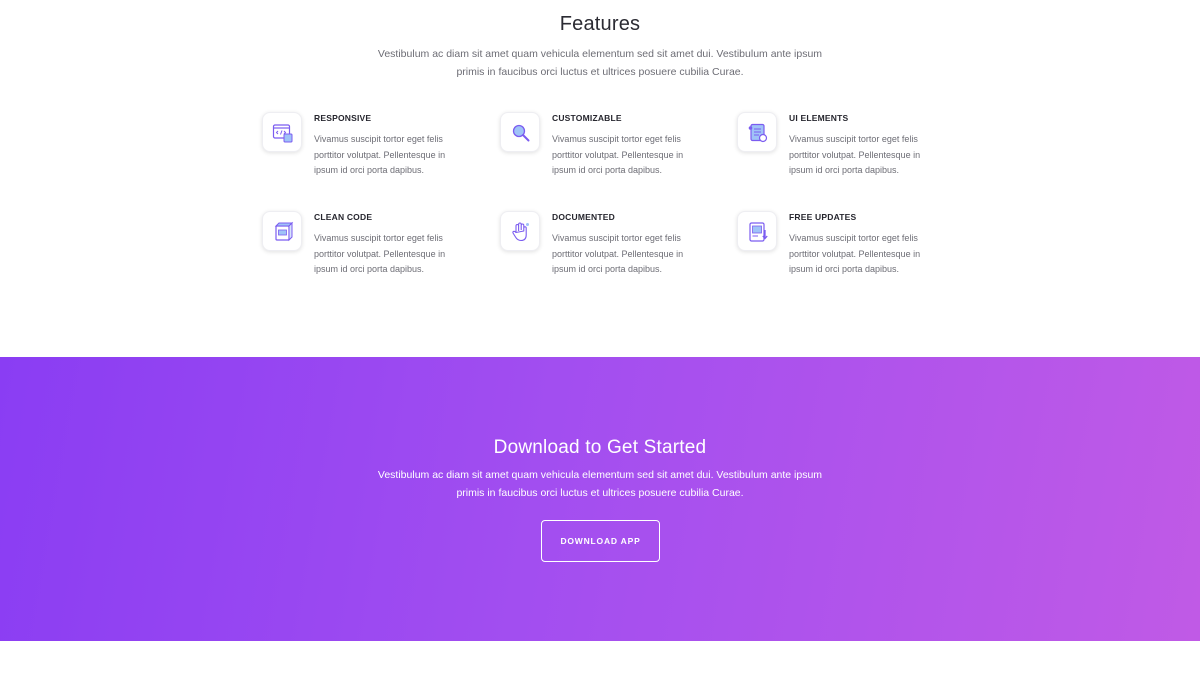 The image size is (1200, 675). Describe the element at coordinates (583, 217) in the screenshot. I see `feature-title: DOCUMENTED` at that location.